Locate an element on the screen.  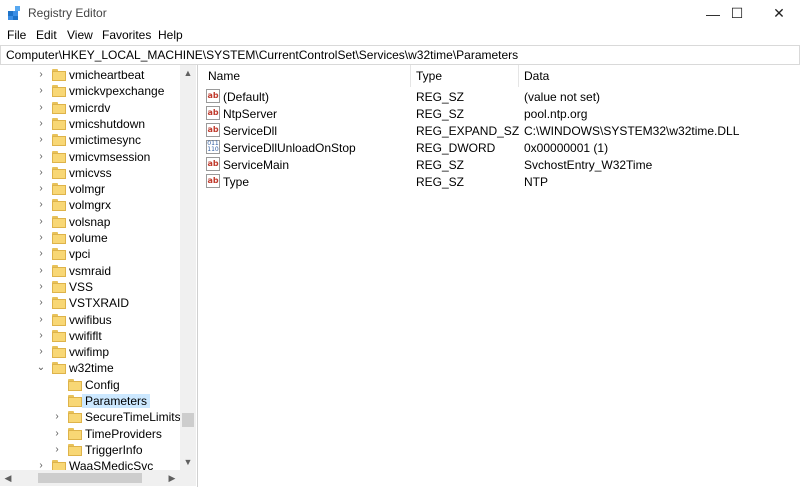
tree-item: › vmicheartbeat is located at coordinates (90, 75).